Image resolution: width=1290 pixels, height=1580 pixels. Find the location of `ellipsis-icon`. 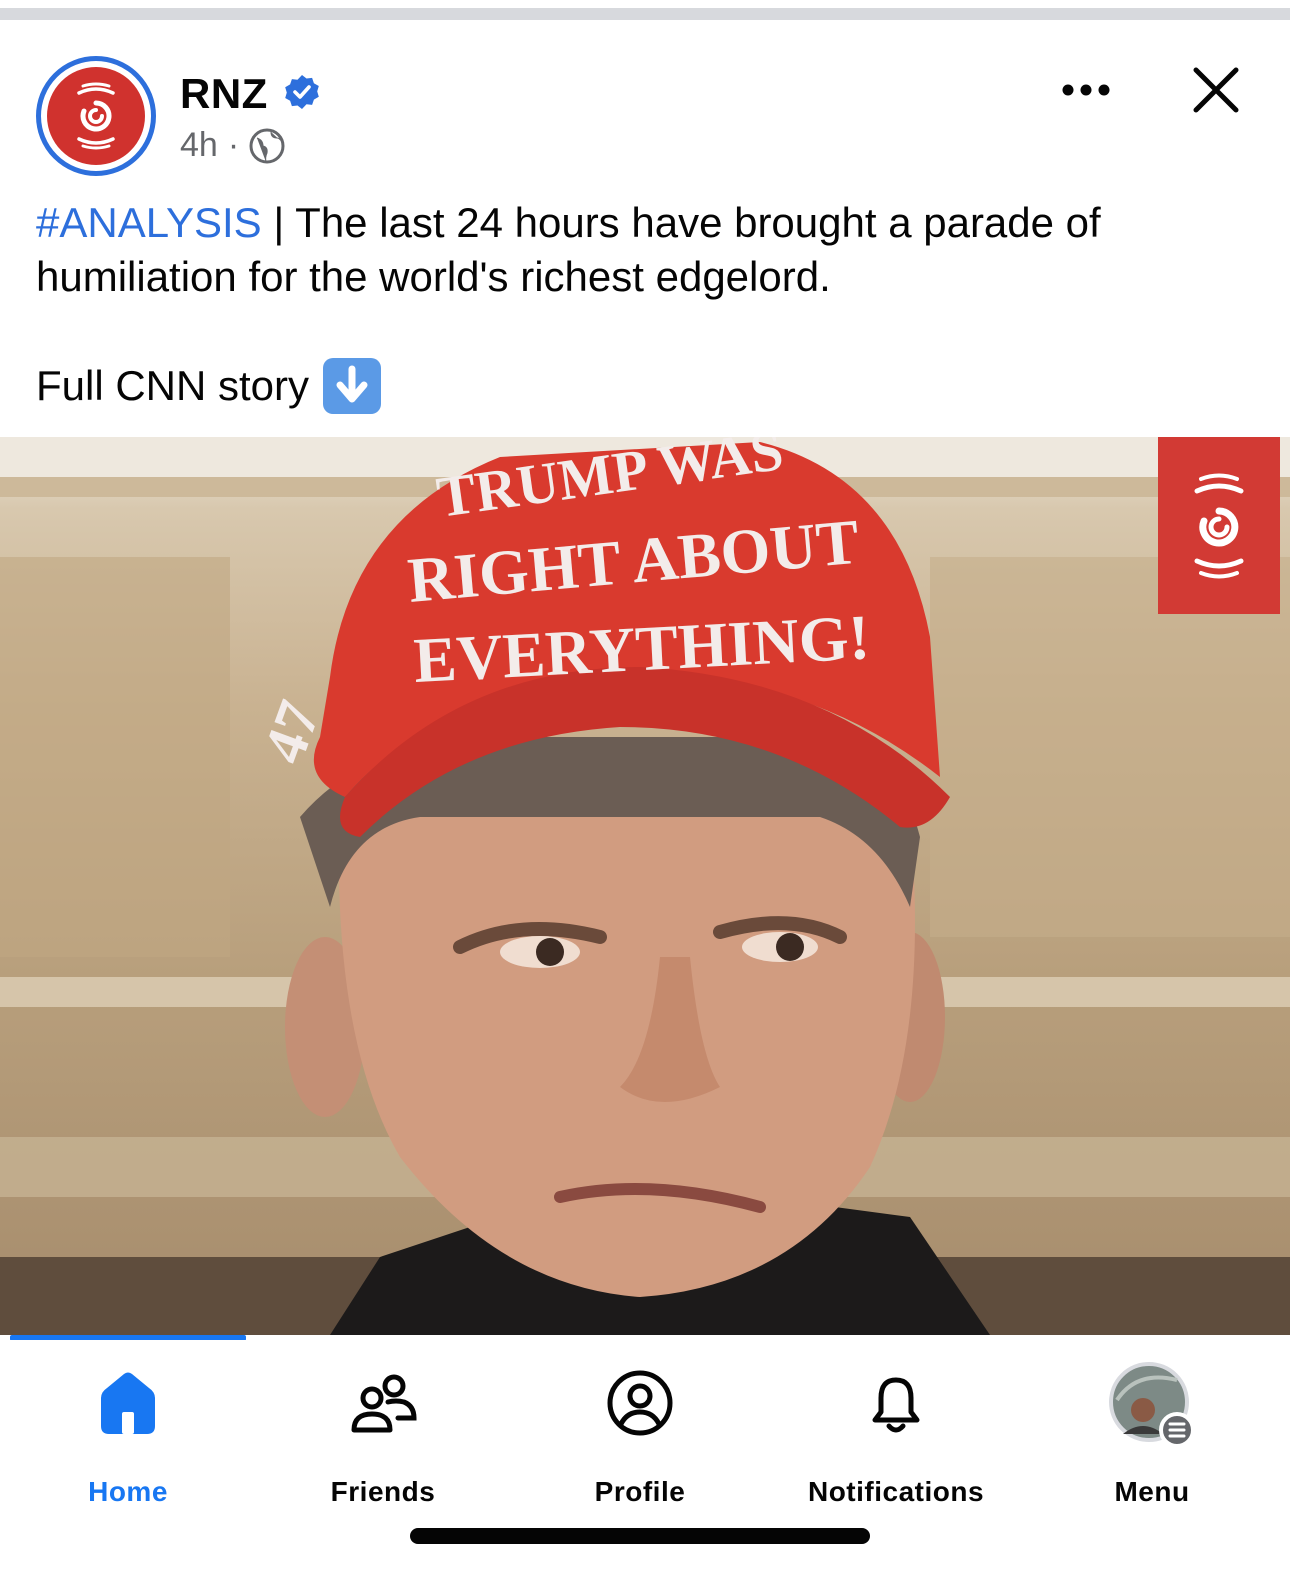

ellipsis-icon is located at coordinates (1086, 90).